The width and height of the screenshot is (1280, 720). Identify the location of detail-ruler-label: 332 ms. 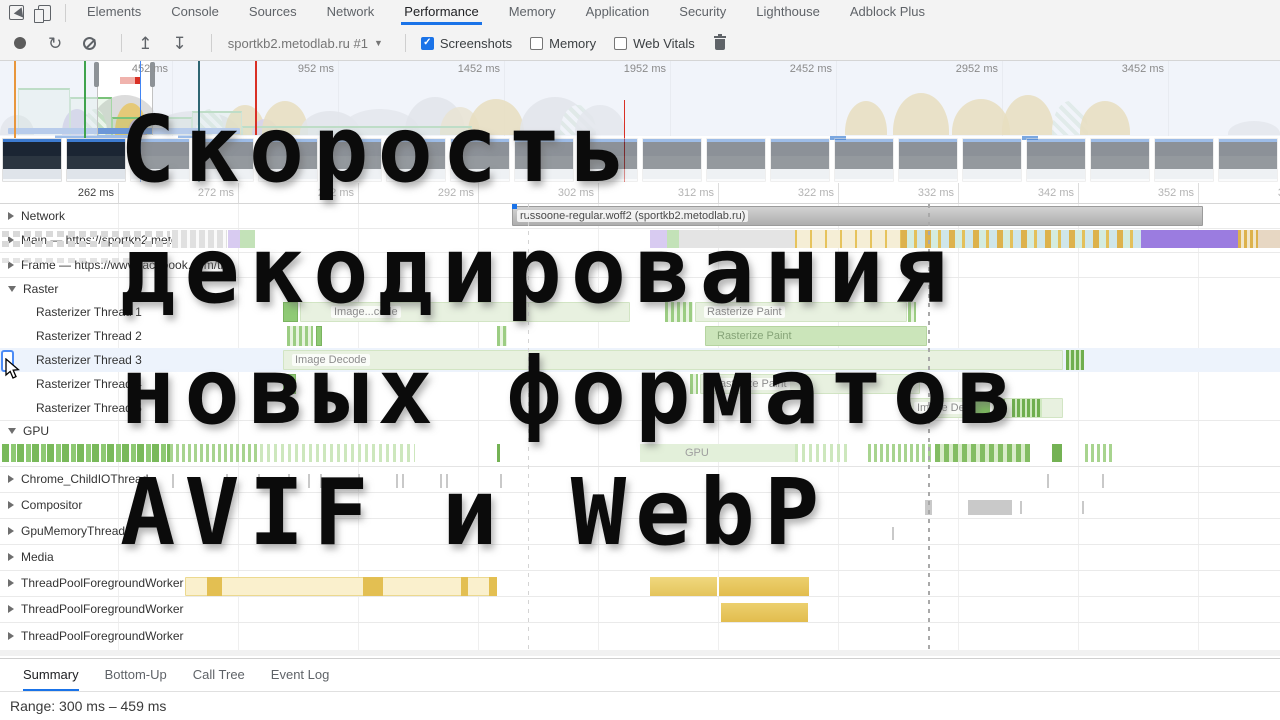
(935, 193).